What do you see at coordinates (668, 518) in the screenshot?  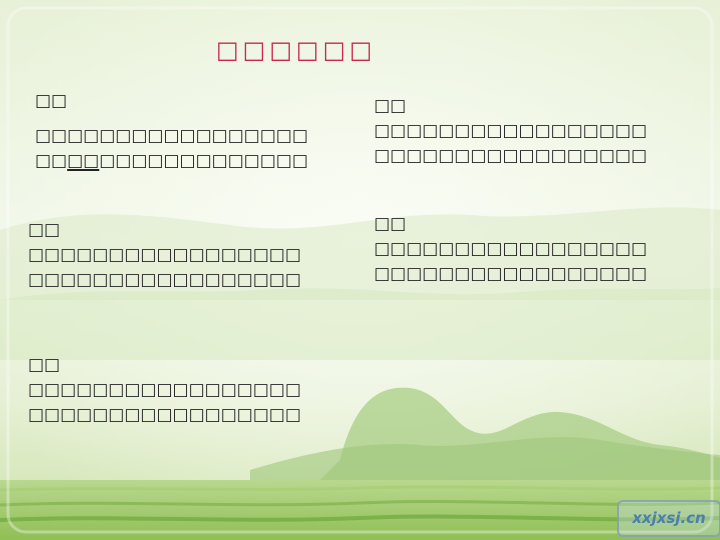 I see `site-watermark: xxjxsj.cn` at bounding box center [668, 518].